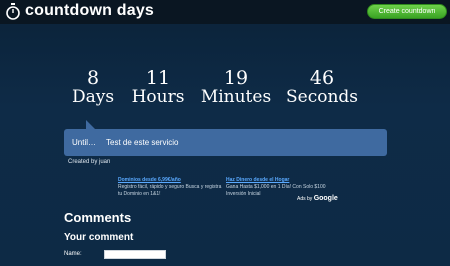  I want to click on ad-link: Haz Dinero desde el Hogar, so click(281, 180).